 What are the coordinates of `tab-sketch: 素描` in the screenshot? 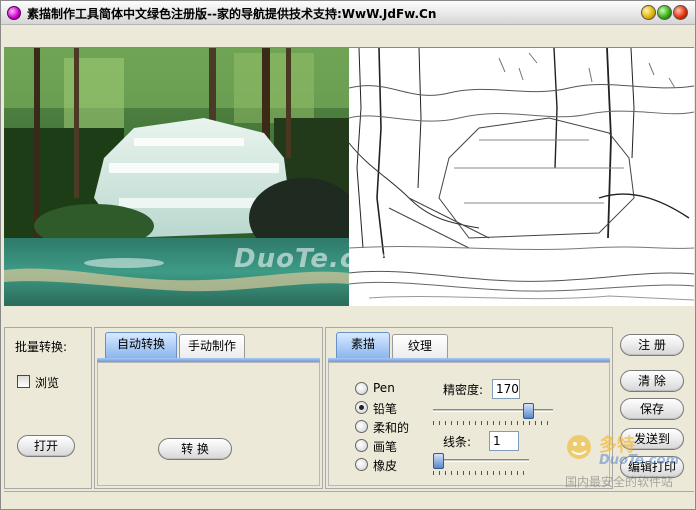 It's located at (363, 345).